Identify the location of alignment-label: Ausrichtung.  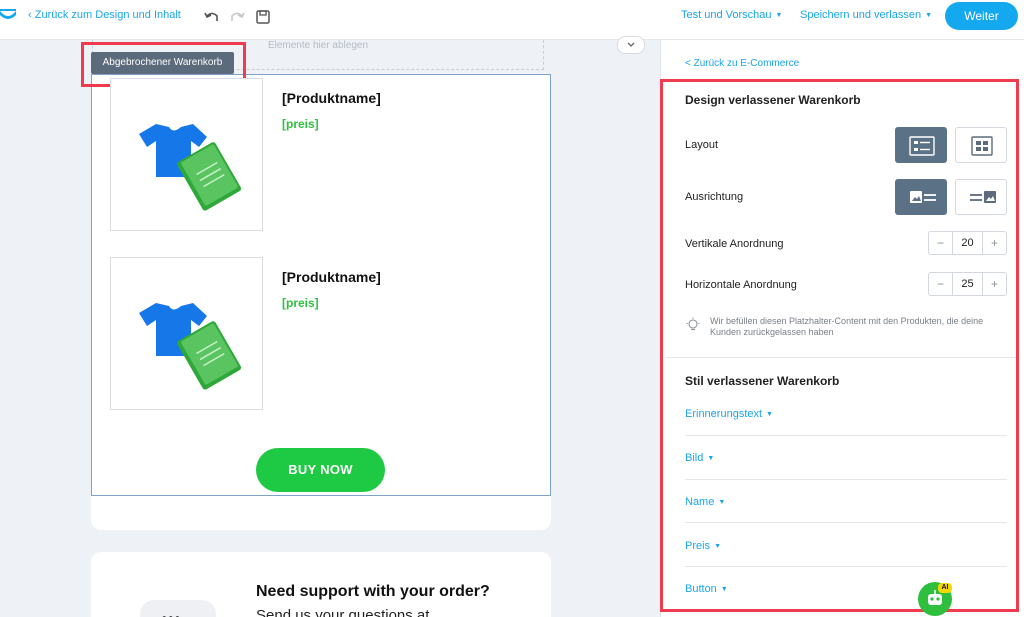
(714, 197).